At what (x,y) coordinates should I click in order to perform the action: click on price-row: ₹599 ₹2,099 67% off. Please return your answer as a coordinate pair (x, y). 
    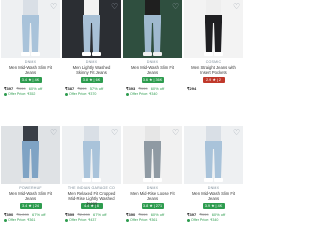
    Looking at the image, I should click on (91, 214).